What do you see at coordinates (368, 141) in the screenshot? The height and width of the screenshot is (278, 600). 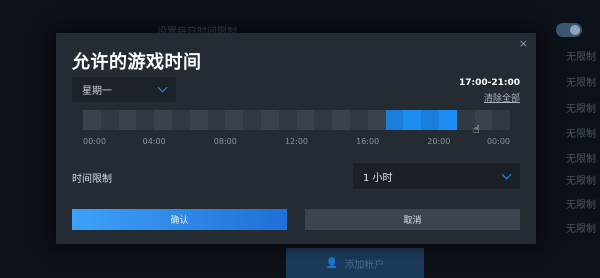 I see `time-tick-label: 16:00` at bounding box center [368, 141].